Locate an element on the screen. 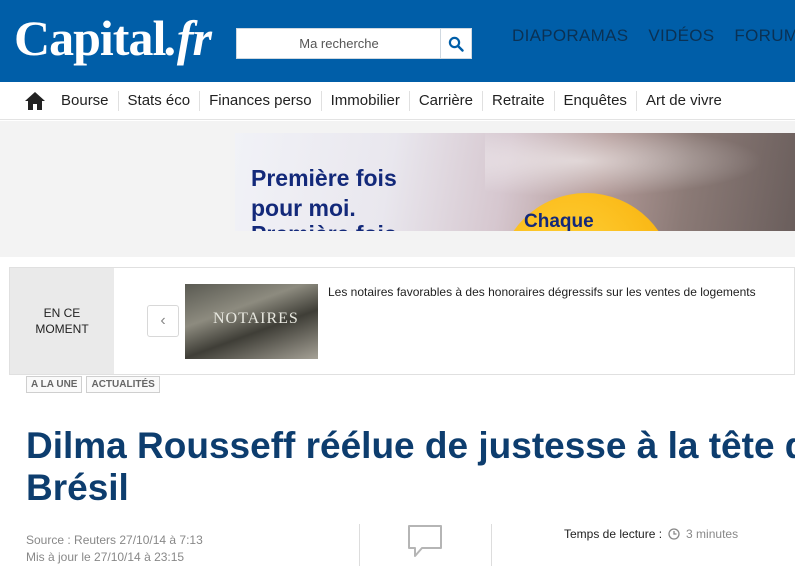 The height and width of the screenshot is (581, 795). nav-item-carriere: Carrière is located at coordinates (447, 100).